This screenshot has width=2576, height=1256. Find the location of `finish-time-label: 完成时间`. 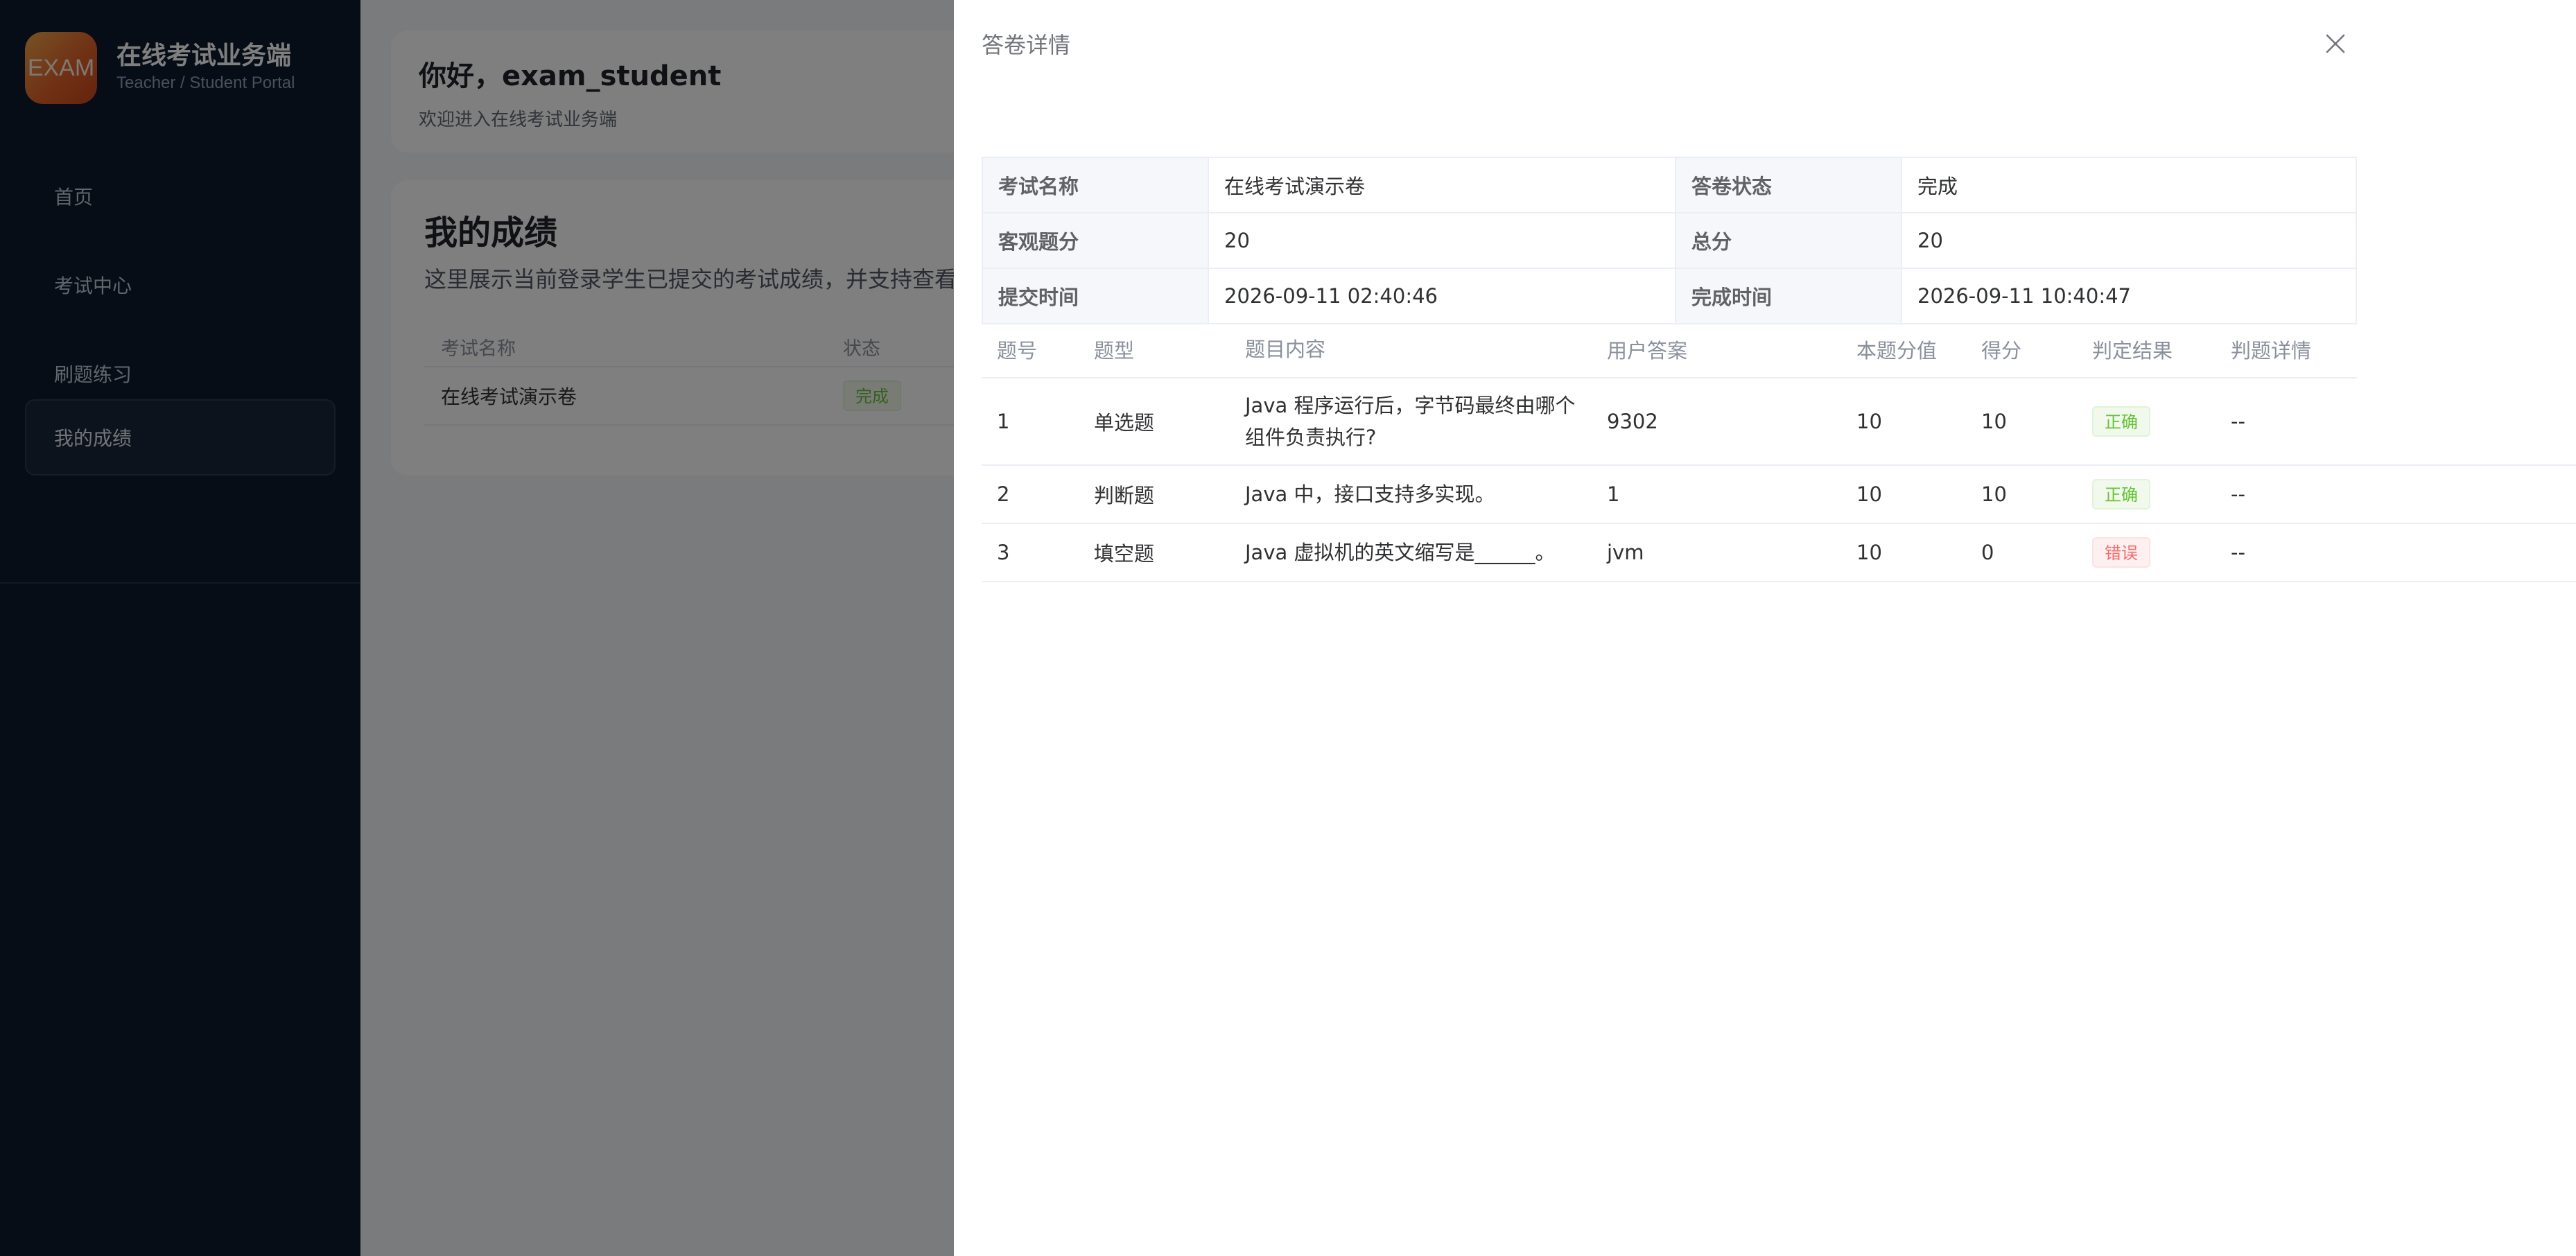

finish-time-label: 完成时间 is located at coordinates (1788, 296).